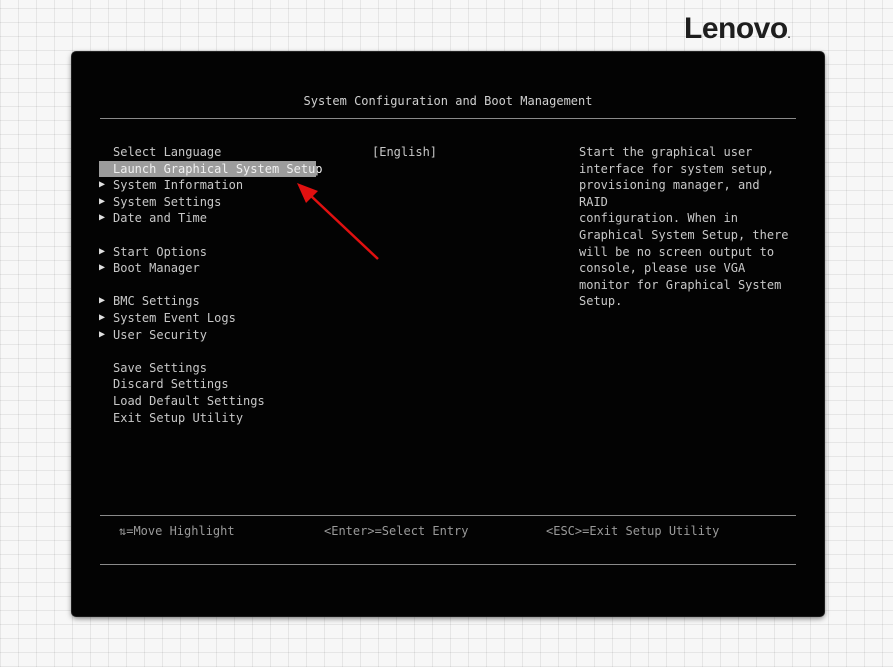  Describe the element at coordinates (167, 201) in the screenshot. I see `menu-item-label: System Settings` at that location.